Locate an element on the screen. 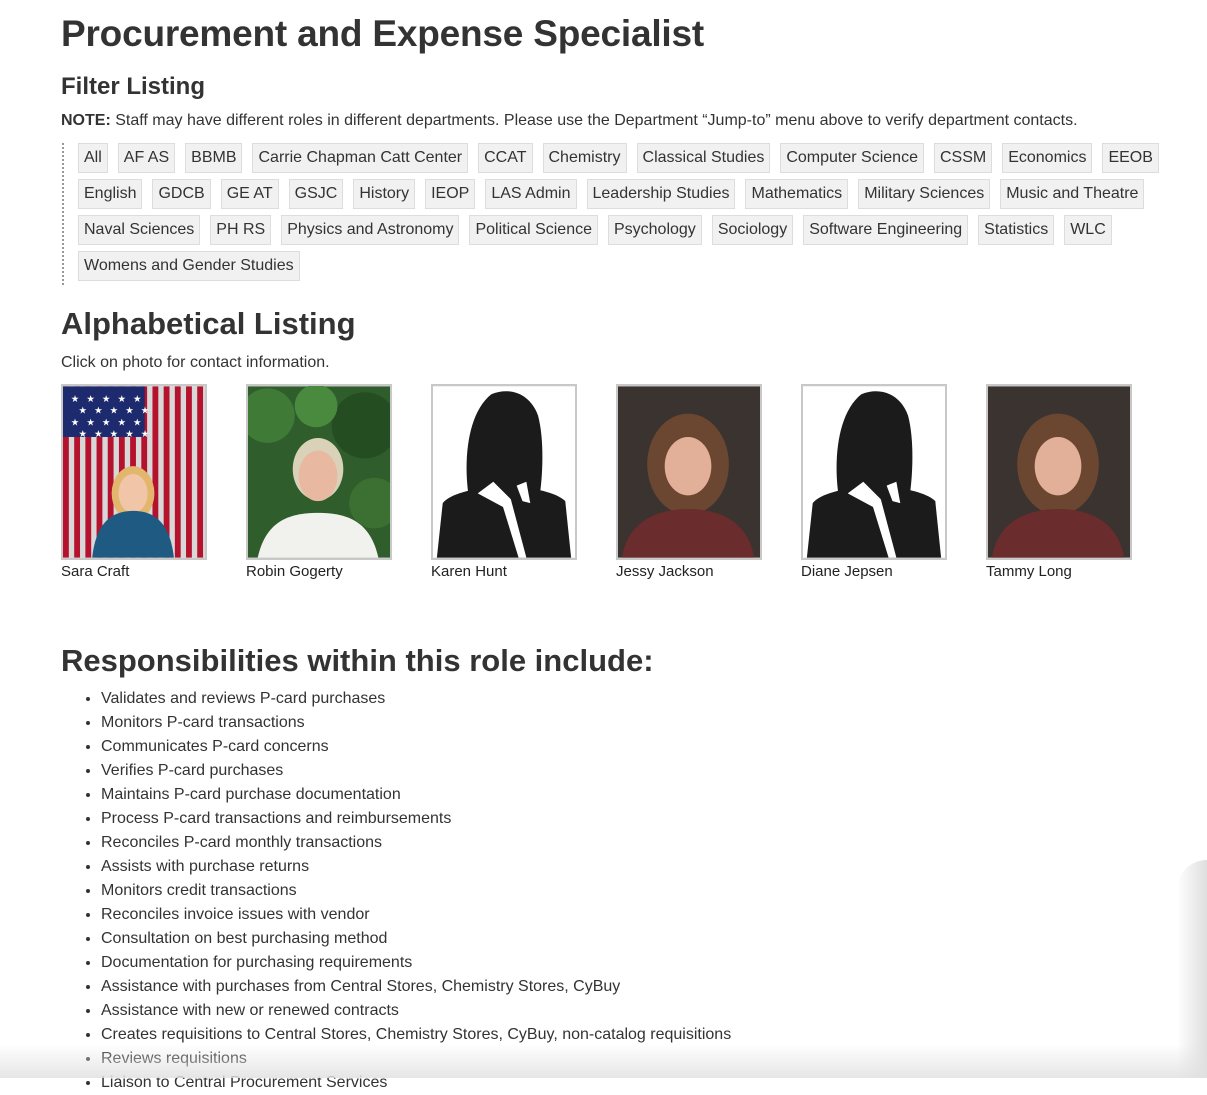 The width and height of the screenshot is (1207, 1095). responsibility-item: Communicates P-card concerns is located at coordinates (416, 747).